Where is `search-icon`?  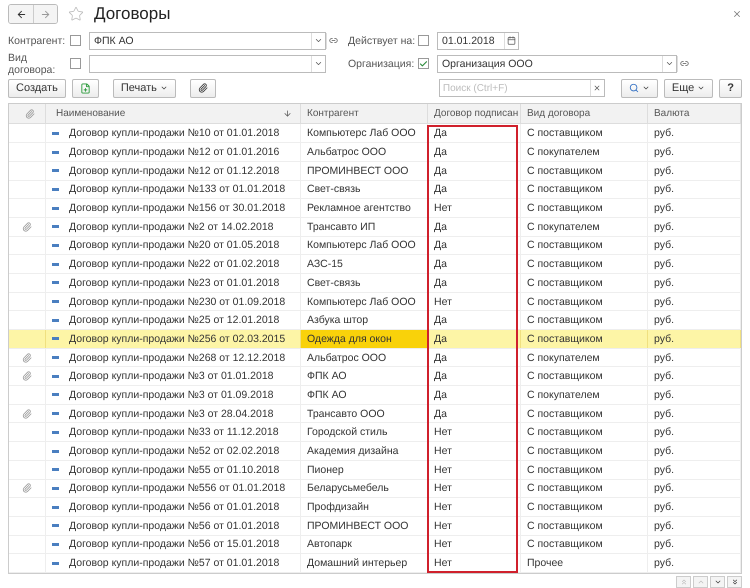
search-icon is located at coordinates (633, 88).